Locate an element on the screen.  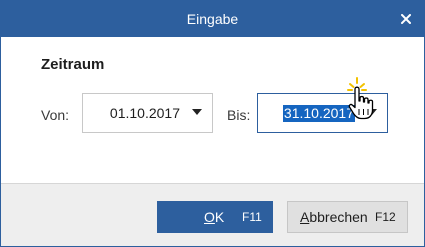
title-bar: Eingabe is located at coordinates (212, 19).